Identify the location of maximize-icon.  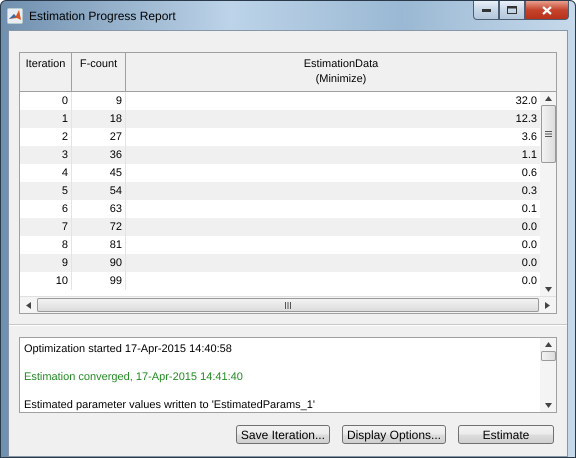
(512, 10).